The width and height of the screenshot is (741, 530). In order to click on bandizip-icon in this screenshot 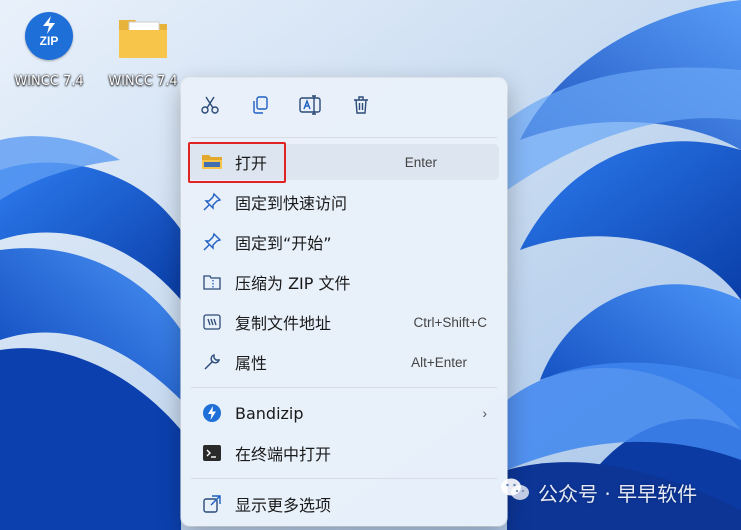, I will do `click(212, 413)`.